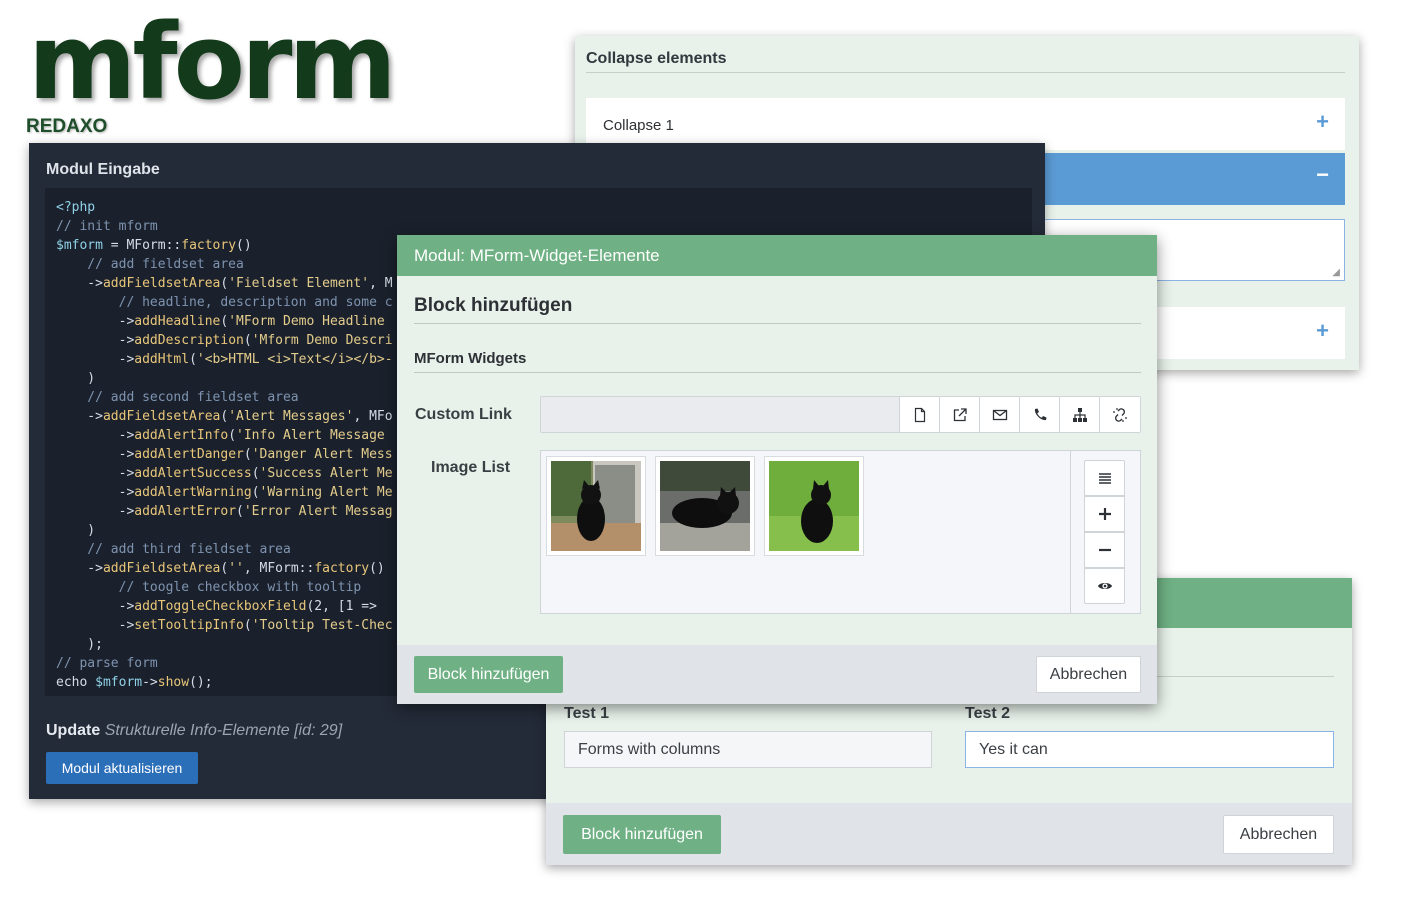 This screenshot has height=908, width=1402. What do you see at coordinates (999, 414) in the screenshot?
I see `mail-icon` at bounding box center [999, 414].